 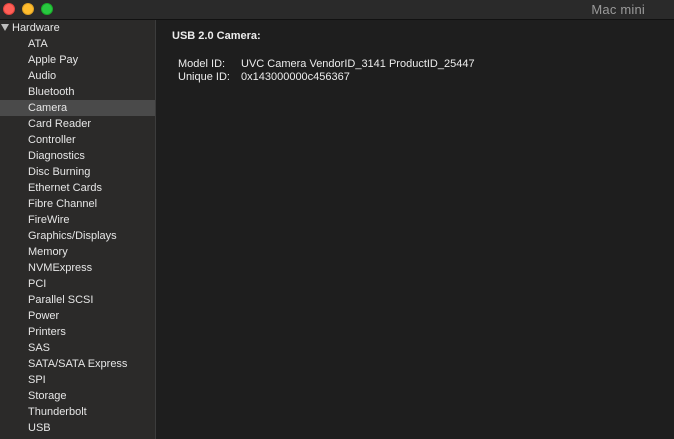 What do you see at coordinates (618, 9) in the screenshot?
I see `window-title: Mac mini` at bounding box center [618, 9].